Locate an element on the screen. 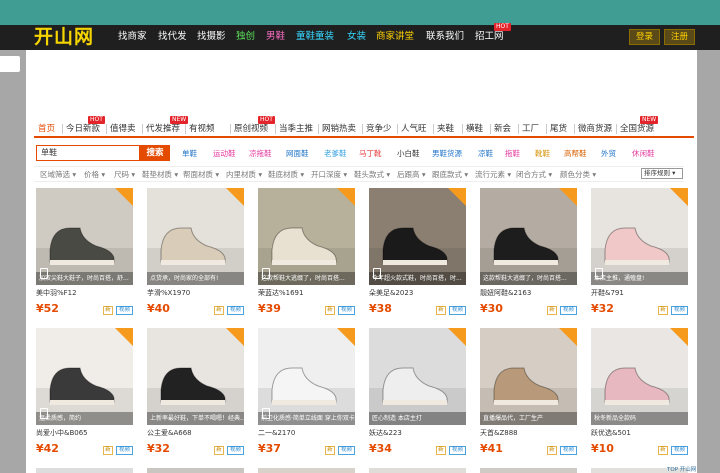  filter-0: 区域筛选 ▾ is located at coordinates (58, 174).